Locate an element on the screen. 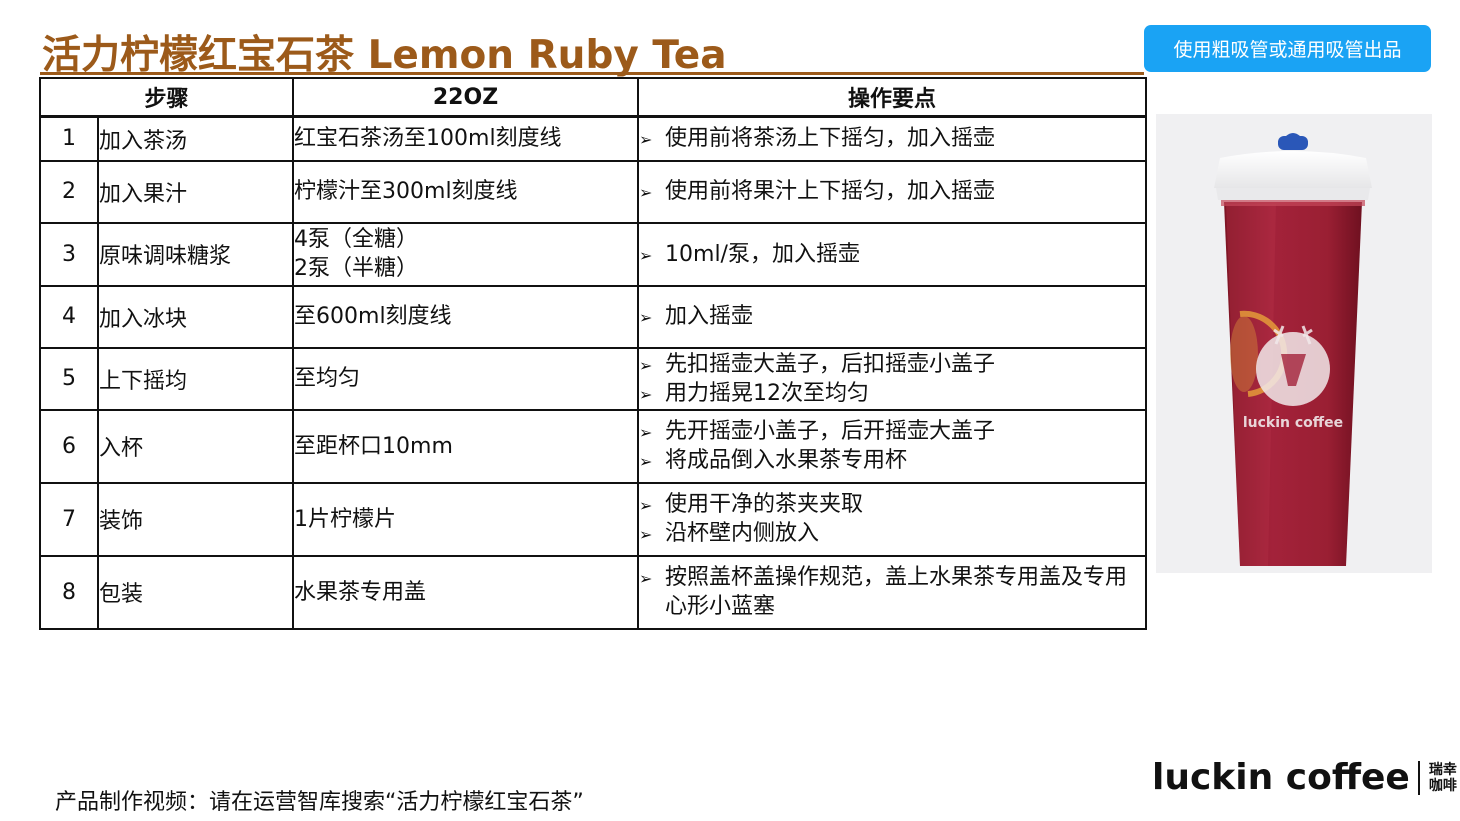 This screenshot has width=1460, height=821. point-item: ➢ 先扣摇壶大盖子，后扣摇壶小盖子 is located at coordinates (892, 364).